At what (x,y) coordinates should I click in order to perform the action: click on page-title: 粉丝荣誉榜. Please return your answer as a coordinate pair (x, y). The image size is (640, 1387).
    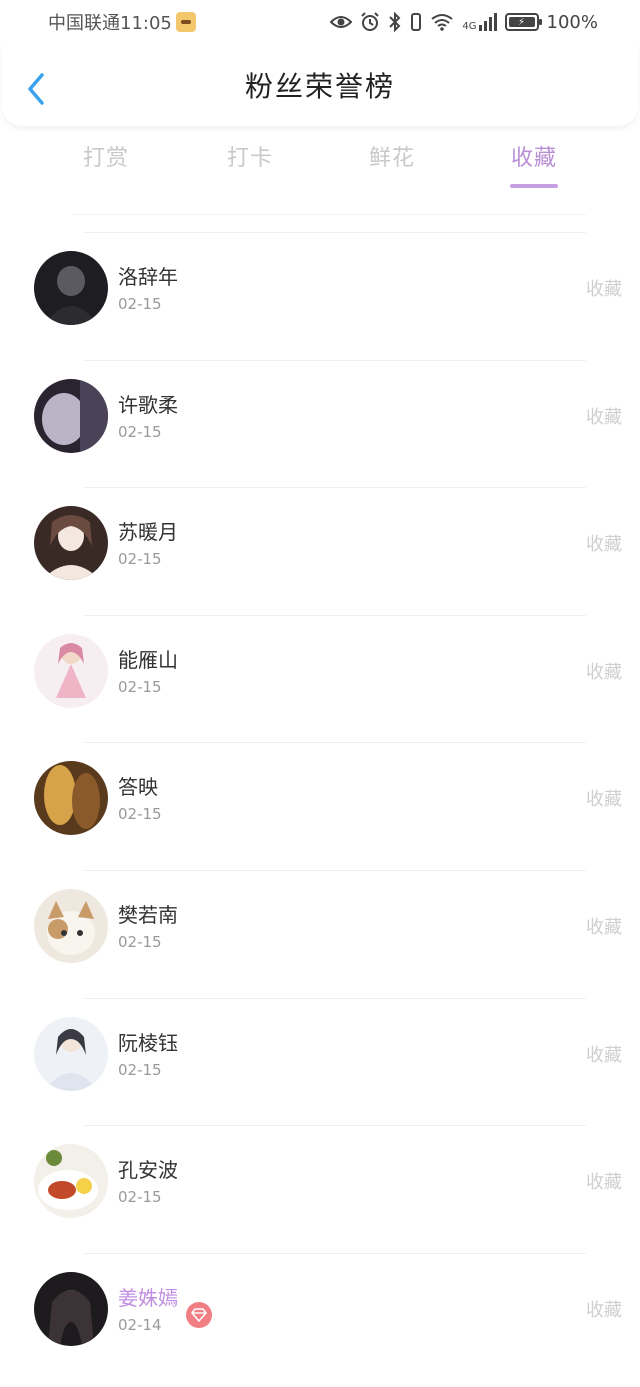
    Looking at the image, I should click on (319, 86).